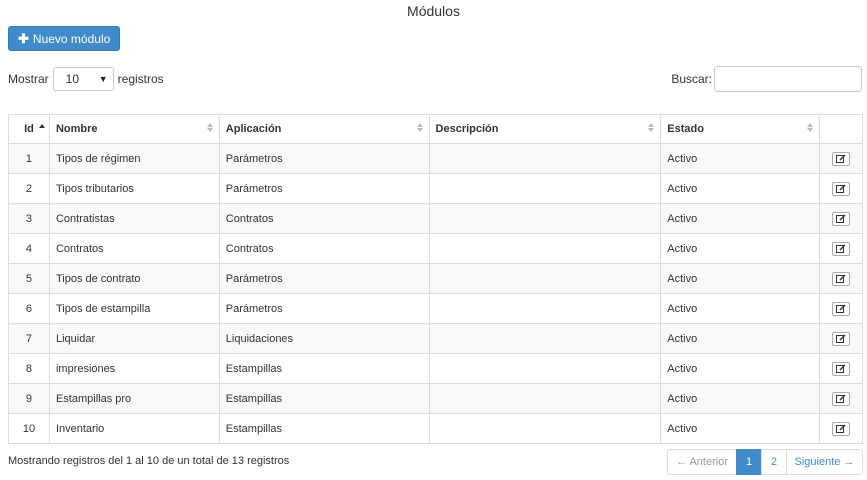 This screenshot has height=480, width=867. Describe the element at coordinates (134, 129) in the screenshot. I see `column-header-nombre: Nombre` at that location.